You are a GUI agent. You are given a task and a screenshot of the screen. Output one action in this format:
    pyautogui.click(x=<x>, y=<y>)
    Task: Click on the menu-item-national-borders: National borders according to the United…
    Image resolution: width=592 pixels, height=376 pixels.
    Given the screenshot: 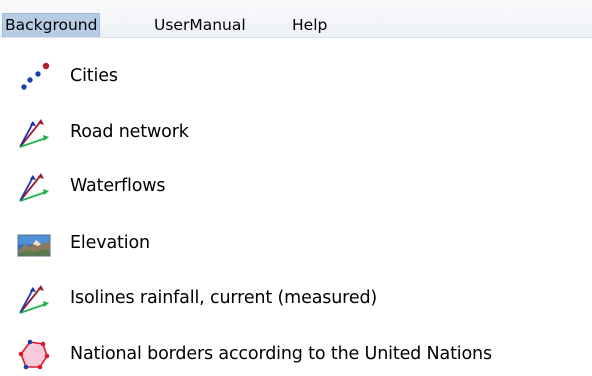 What is the action you would take?
    pyautogui.click(x=296, y=354)
    